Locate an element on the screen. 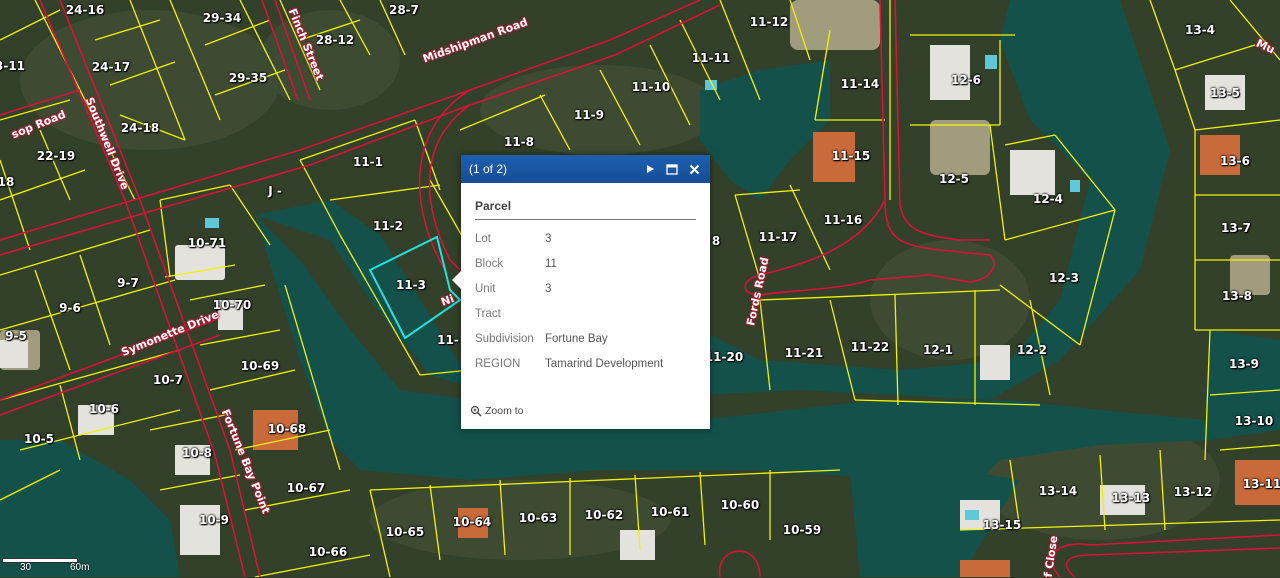 The image size is (1280, 578). scale-label-right: 60m is located at coordinates (80, 567).